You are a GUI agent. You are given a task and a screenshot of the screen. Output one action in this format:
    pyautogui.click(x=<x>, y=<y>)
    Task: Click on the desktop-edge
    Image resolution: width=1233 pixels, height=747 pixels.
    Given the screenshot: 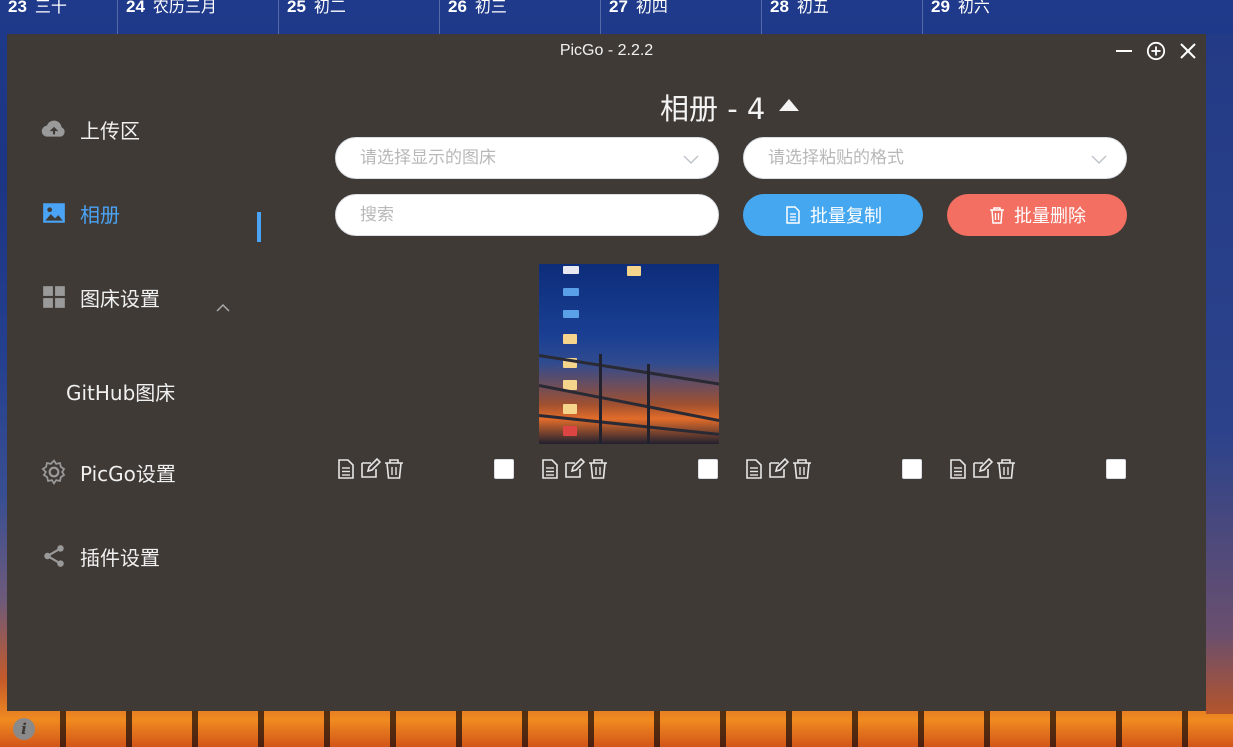 What is the action you would take?
    pyautogui.click(x=1219, y=374)
    